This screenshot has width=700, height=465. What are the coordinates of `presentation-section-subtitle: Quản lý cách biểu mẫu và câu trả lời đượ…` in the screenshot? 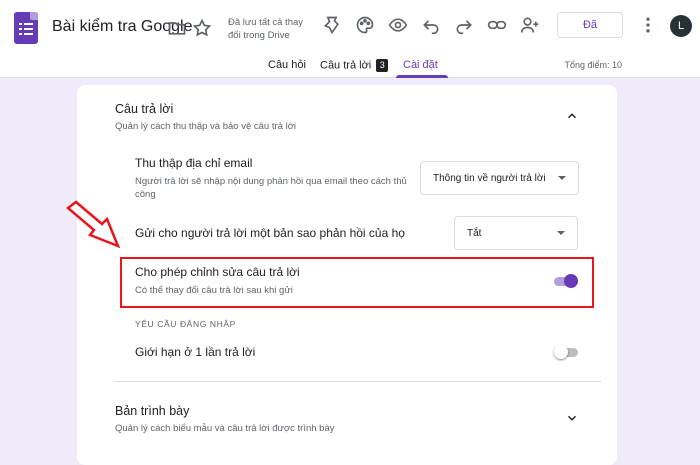 It's located at (225, 428).